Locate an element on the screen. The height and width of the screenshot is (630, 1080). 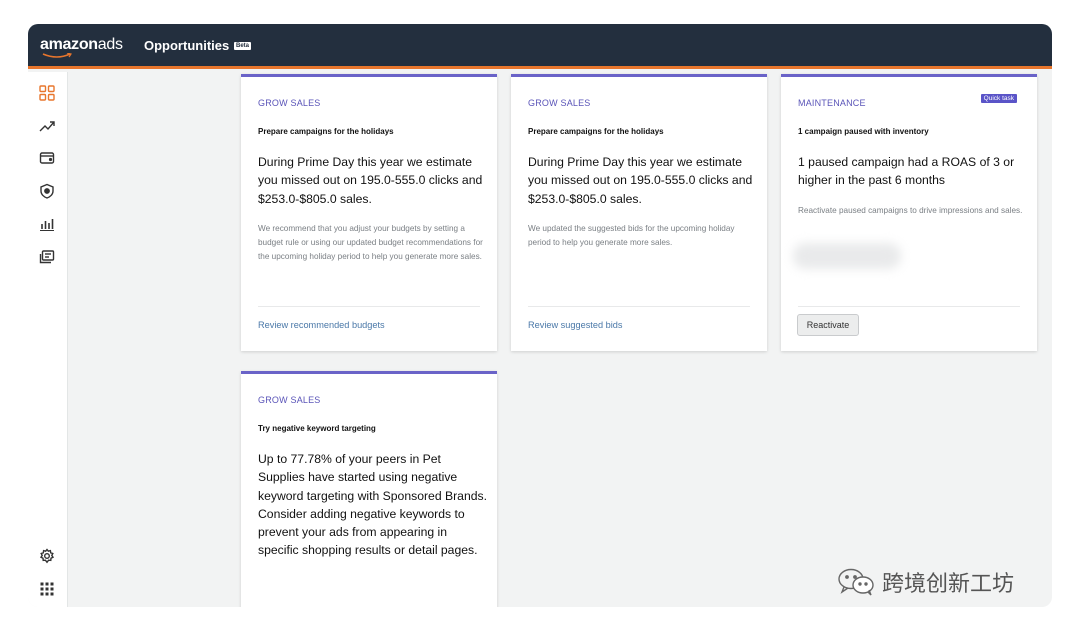
amazon-smile-icon is located at coordinates (57, 55).